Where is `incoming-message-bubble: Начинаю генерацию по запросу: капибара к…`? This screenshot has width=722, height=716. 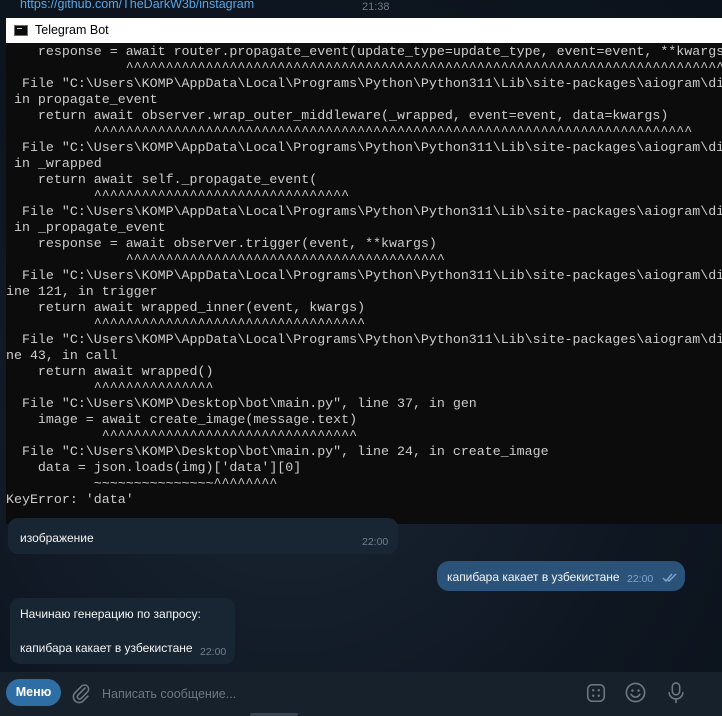
incoming-message-bubble: Начинаю генерацию по запросу: капибара к… is located at coordinates (122, 631).